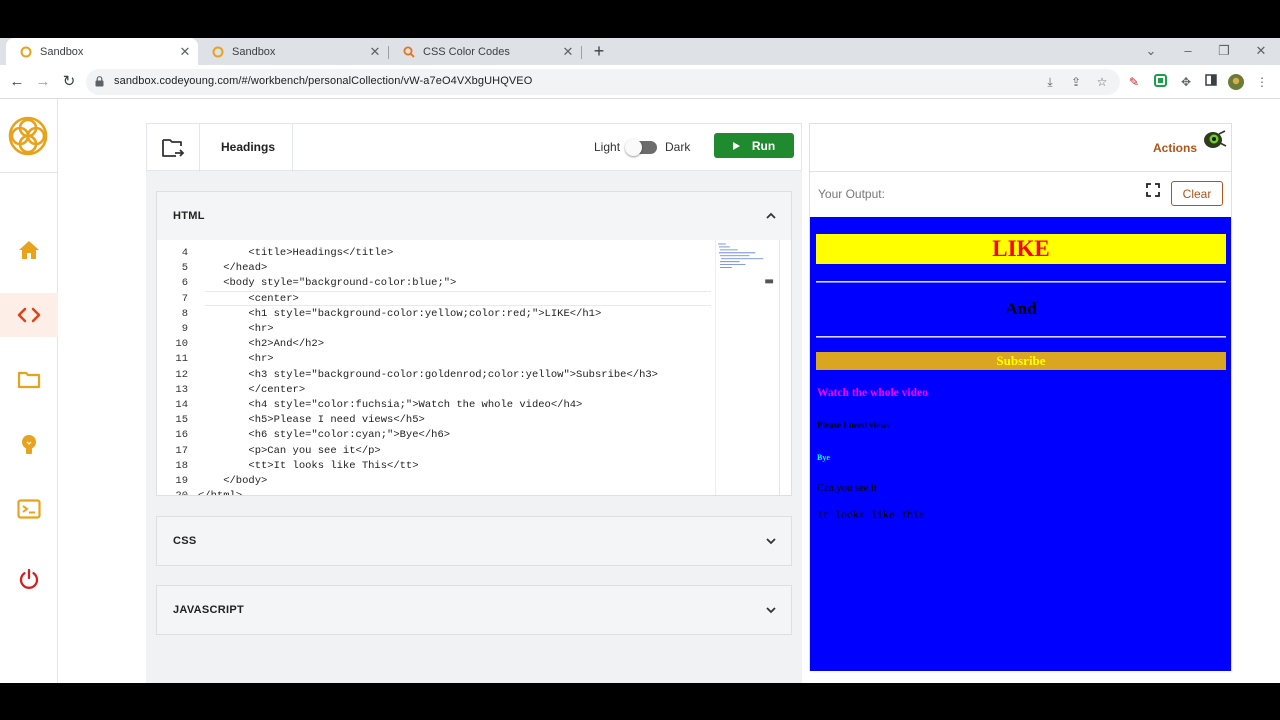 Image resolution: width=1280 pixels, height=720 pixels. What do you see at coordinates (474, 541) in the screenshot?
I see `css-panel-header: CSS` at bounding box center [474, 541].